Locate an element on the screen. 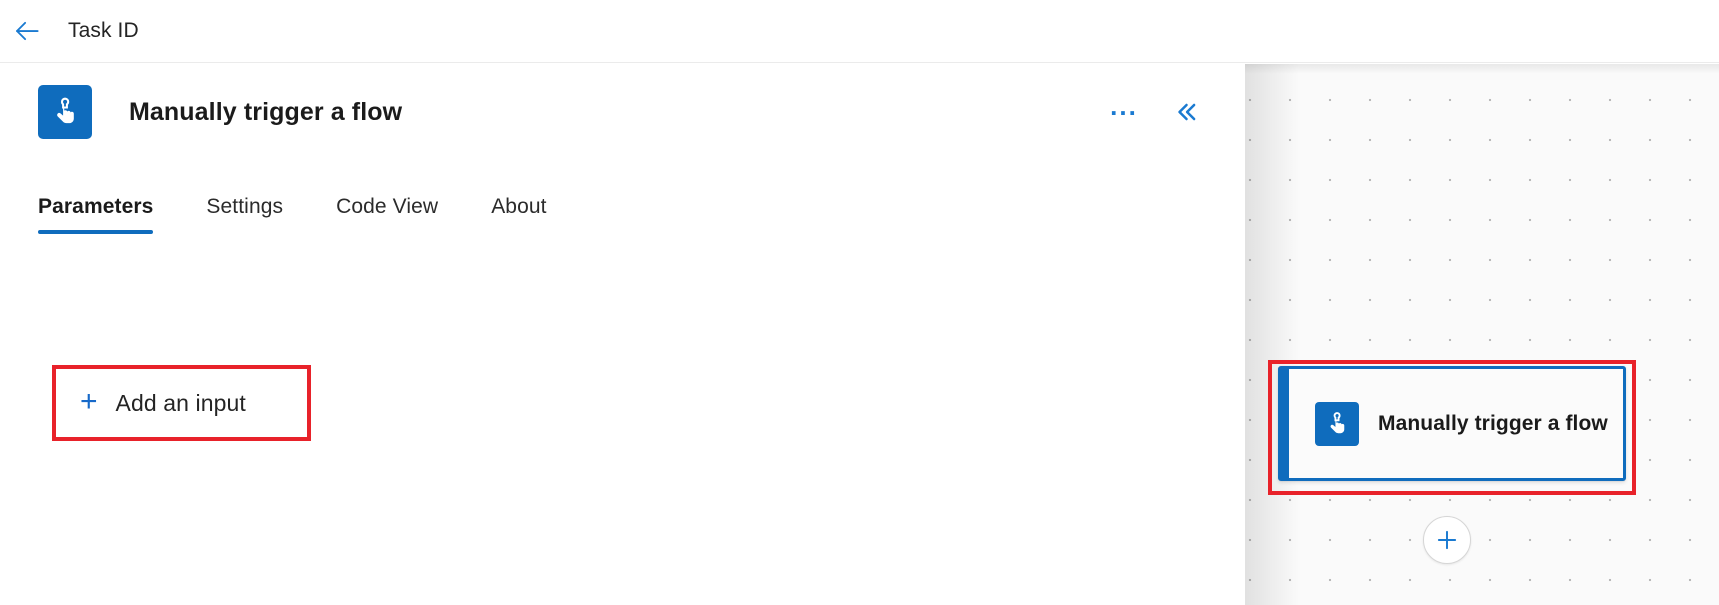 The width and height of the screenshot is (1719, 605). tab-code-view: Code View is located at coordinates (387, 214).